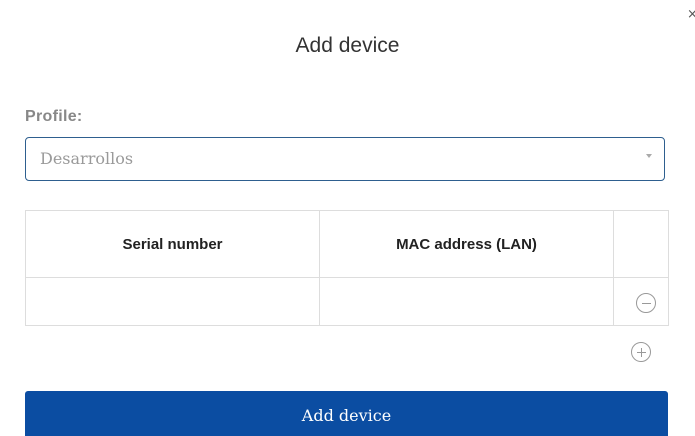 The image size is (695, 436). What do you see at coordinates (87, 158) in the screenshot?
I see `profile-select-value: Desarrollos` at bounding box center [87, 158].